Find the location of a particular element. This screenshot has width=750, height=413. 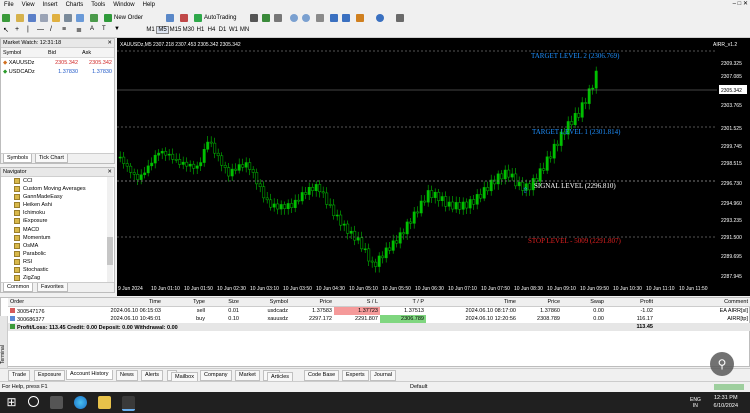

tab-alerts: Alerts is located at coordinates (152, 375).